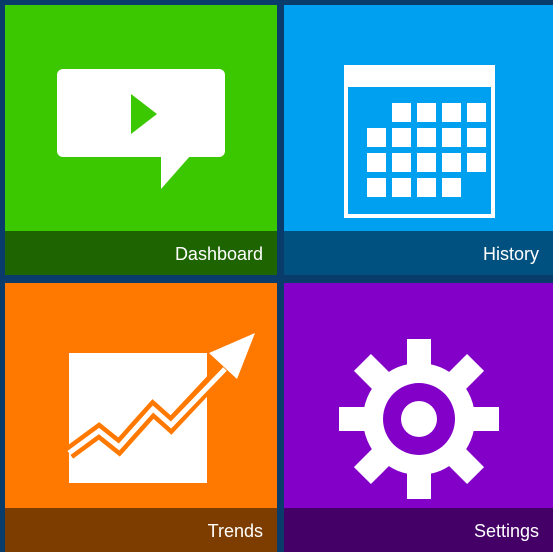  What do you see at coordinates (141, 253) in the screenshot?
I see `tile-label-bar: Dashboard` at bounding box center [141, 253].